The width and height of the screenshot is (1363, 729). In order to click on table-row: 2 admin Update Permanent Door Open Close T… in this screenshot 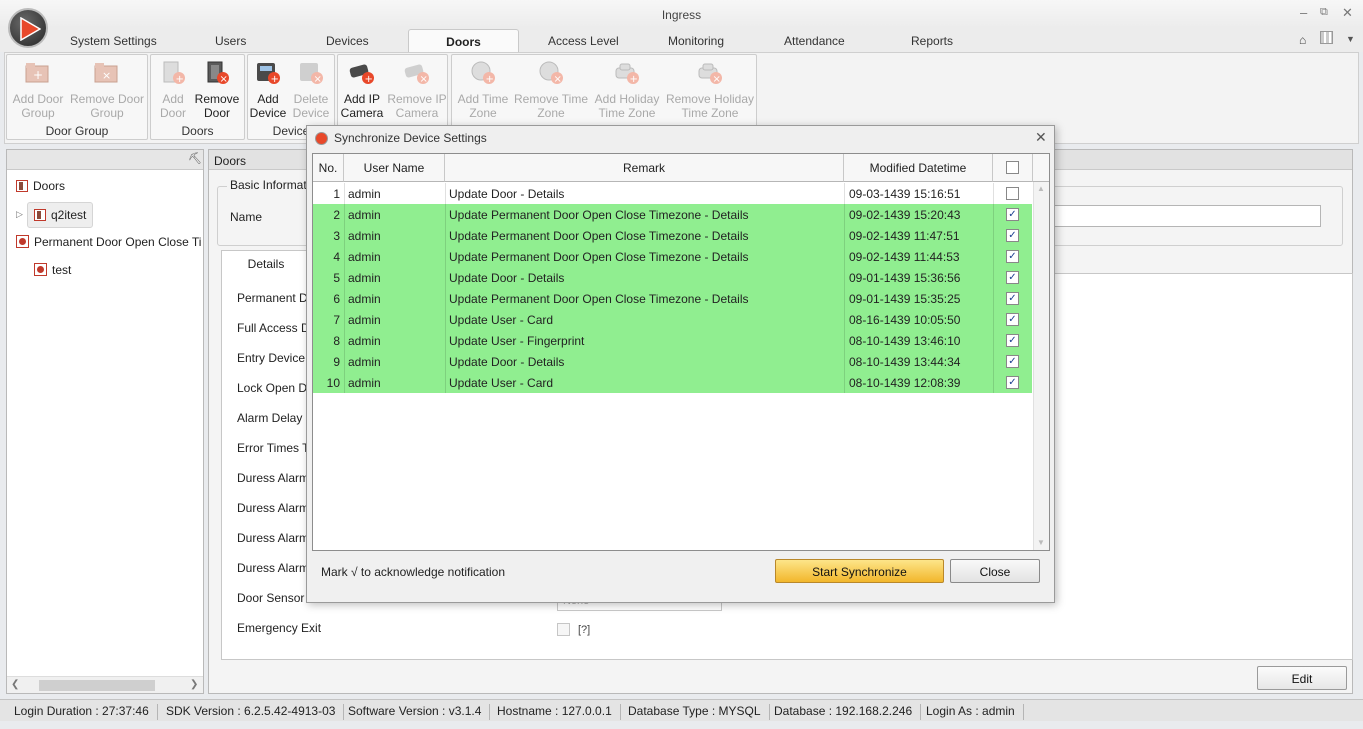, I will do `click(672, 214)`.